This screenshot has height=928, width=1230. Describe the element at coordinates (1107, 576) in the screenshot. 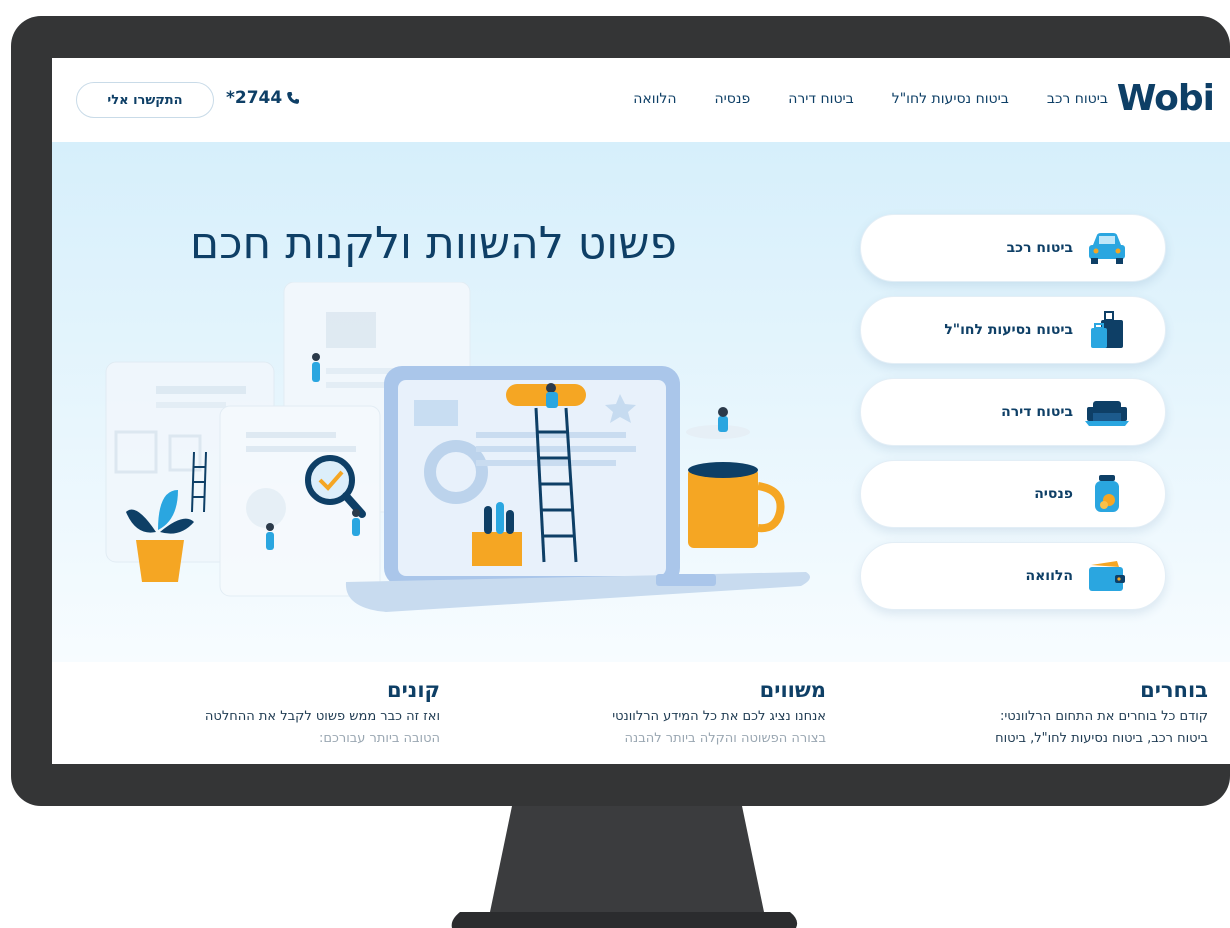

I see `wallet-icon` at that location.